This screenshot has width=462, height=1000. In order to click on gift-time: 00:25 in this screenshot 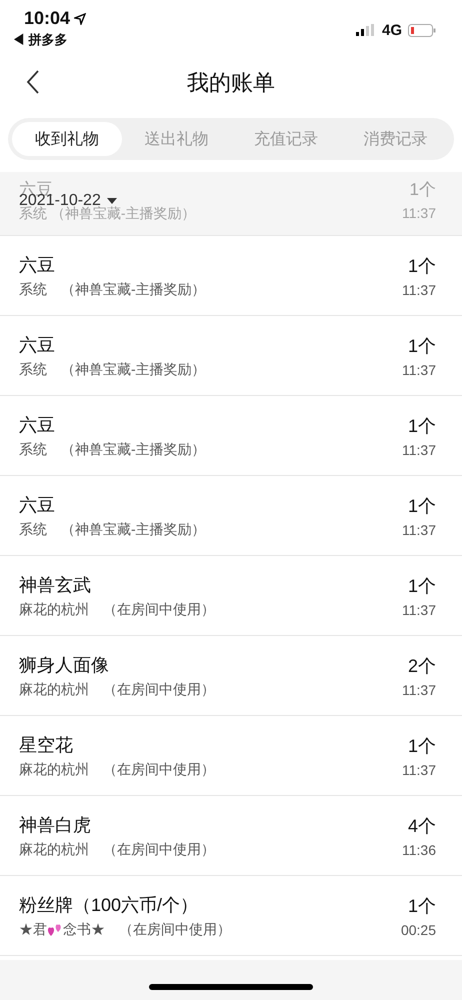, I will do `click(418, 930)`.